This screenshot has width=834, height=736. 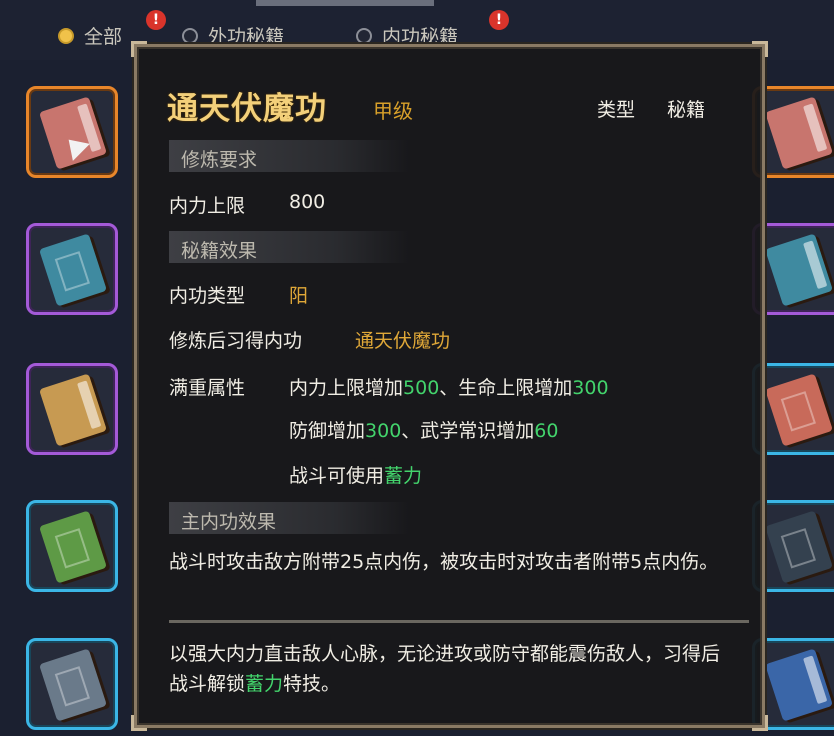 I want to click on attr-text: 、生命上限增加, so click(x=506, y=388).